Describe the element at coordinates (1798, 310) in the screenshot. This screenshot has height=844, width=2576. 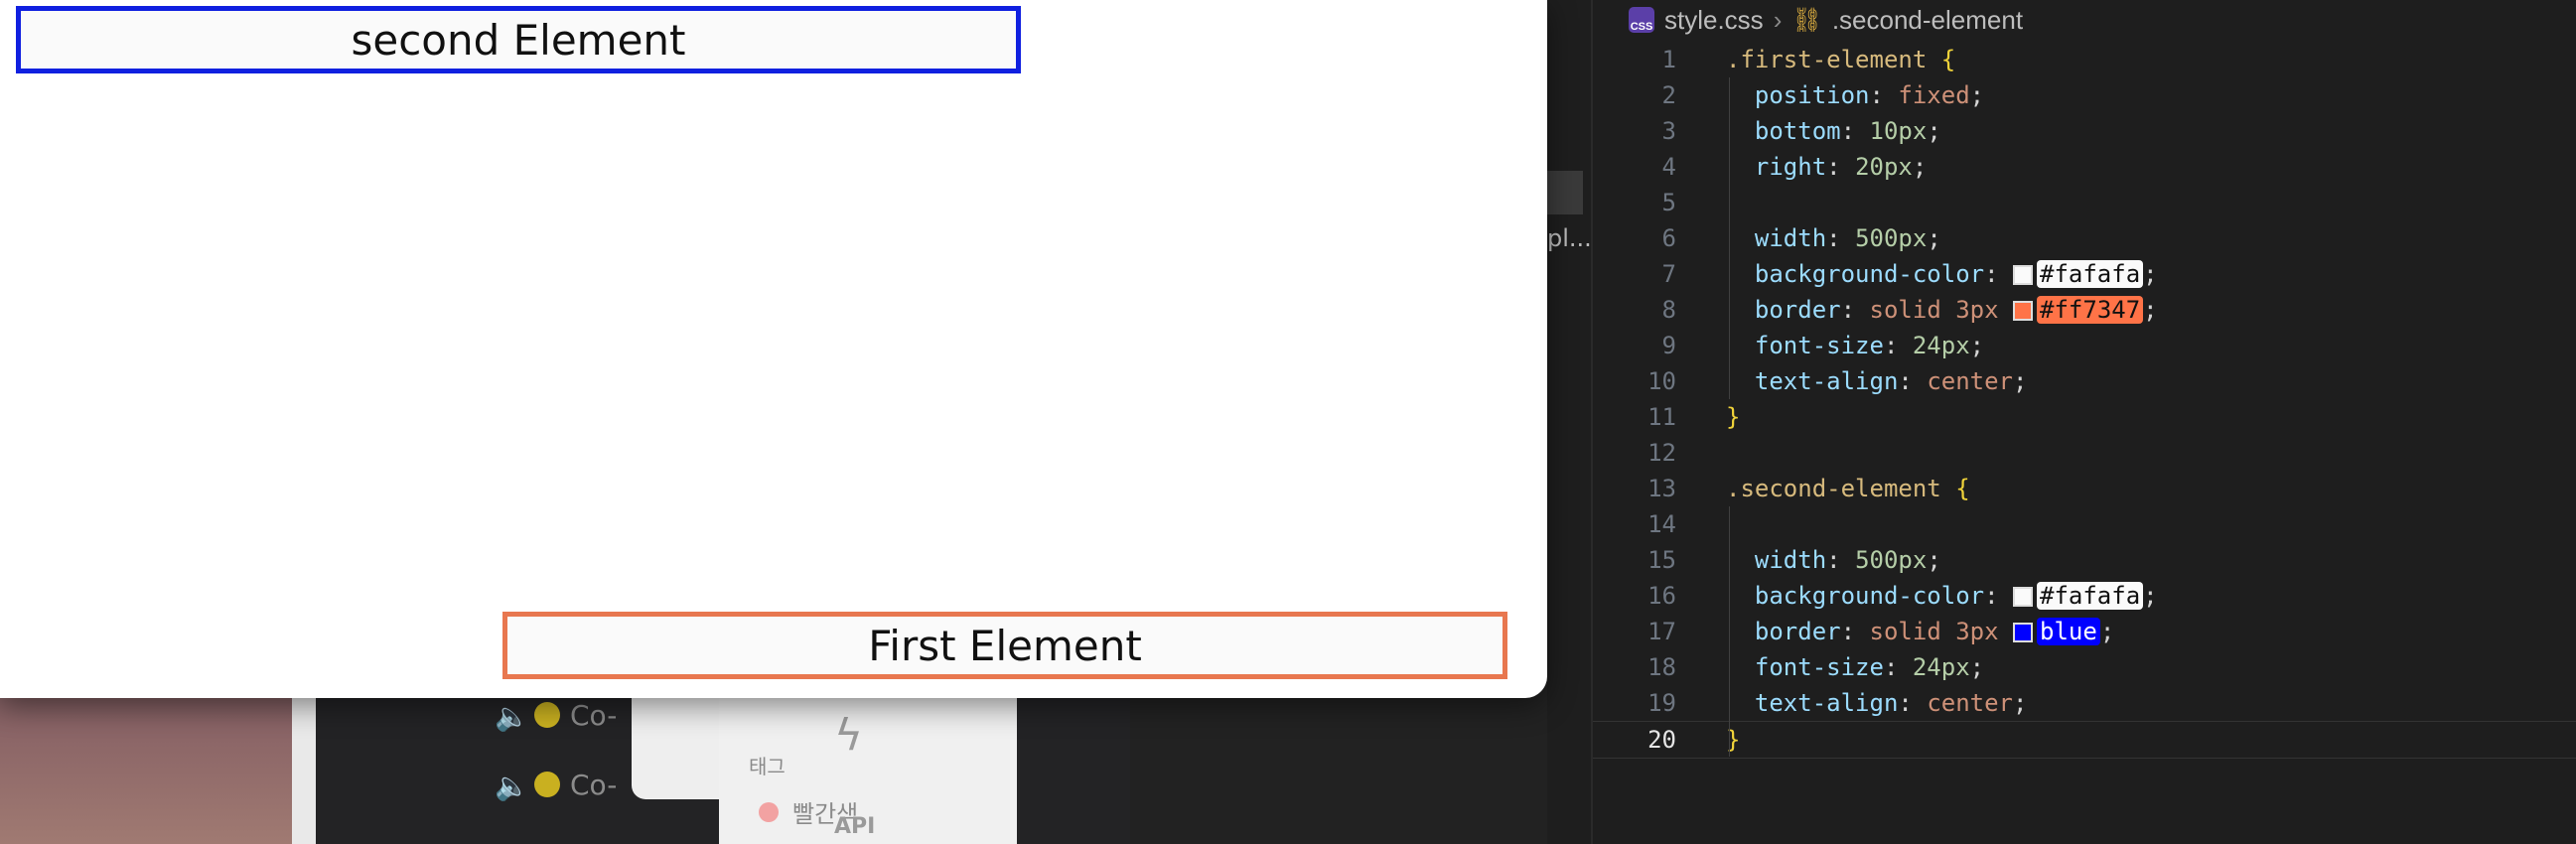
I see `css-property: border` at that location.